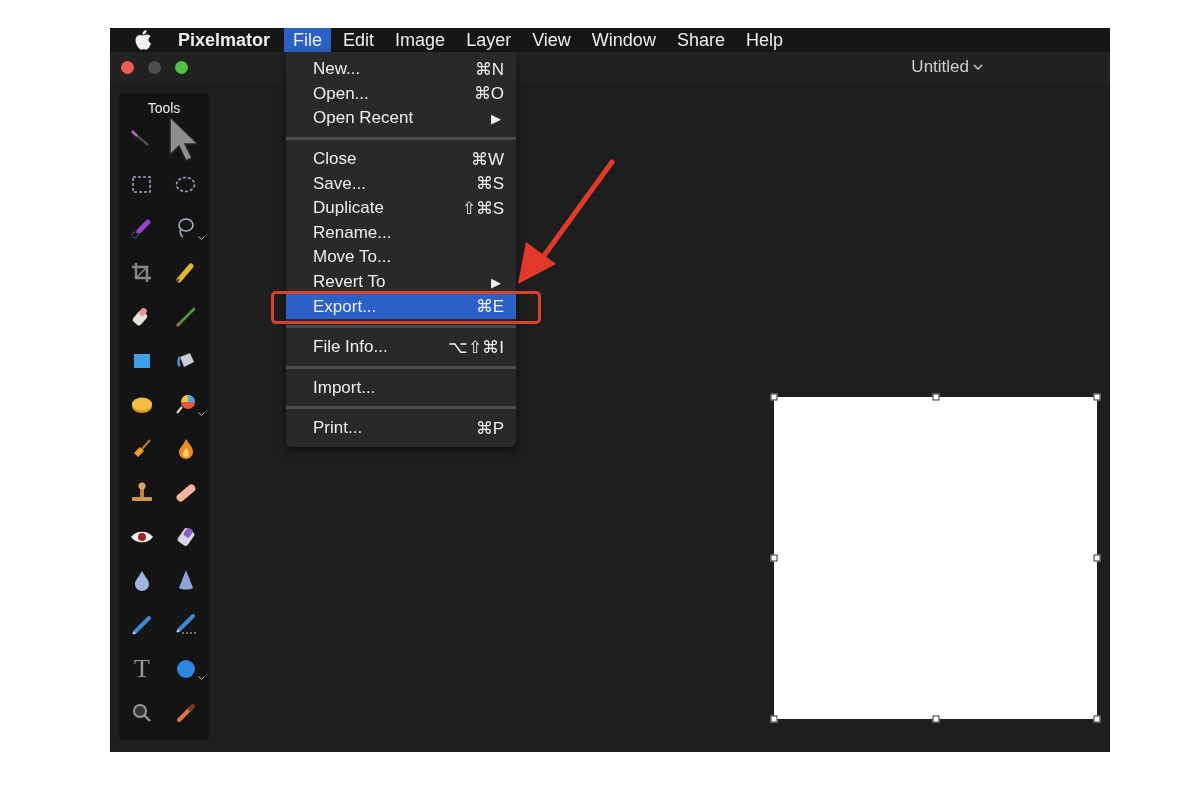  What do you see at coordinates (476, 347) in the screenshot?
I see `shortcut-label: ⌥⇧⌘I` at bounding box center [476, 347].